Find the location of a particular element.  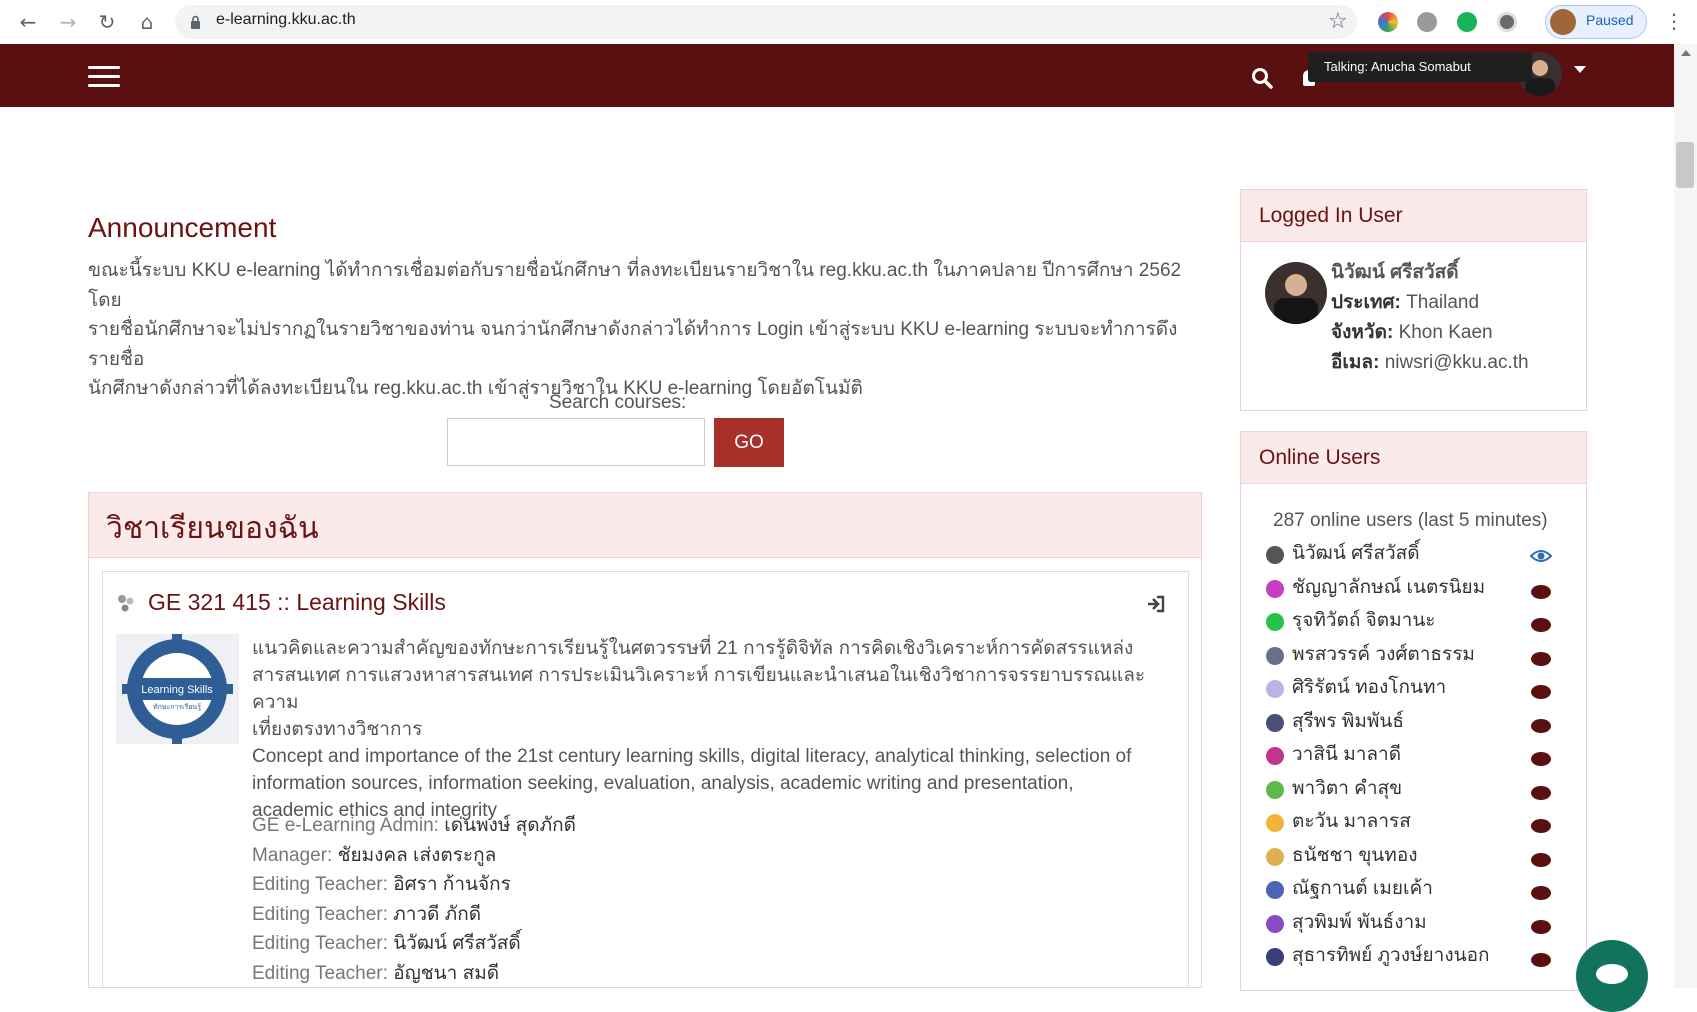

online-user-name-link: นิวัฒน์ ศรีสวัสดิ์ is located at coordinates (1356, 555).